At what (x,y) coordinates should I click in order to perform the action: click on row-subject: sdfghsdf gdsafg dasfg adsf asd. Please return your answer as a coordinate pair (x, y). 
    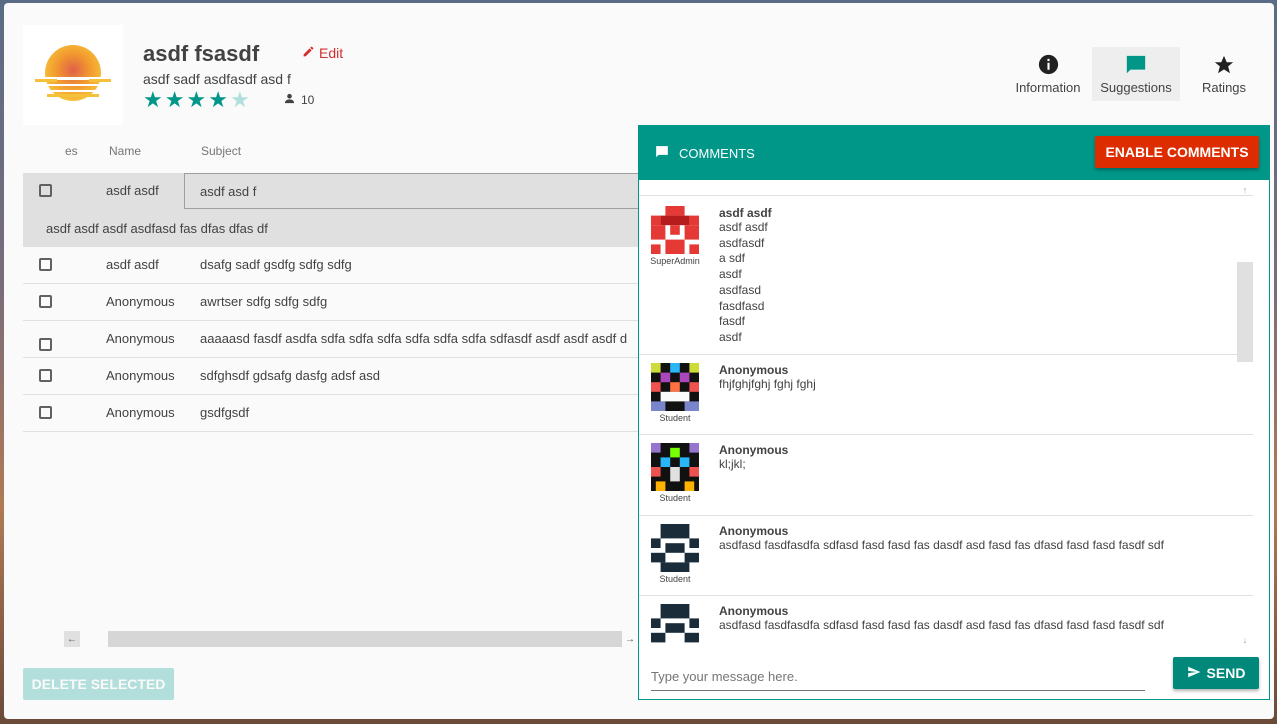
    Looking at the image, I should click on (290, 375).